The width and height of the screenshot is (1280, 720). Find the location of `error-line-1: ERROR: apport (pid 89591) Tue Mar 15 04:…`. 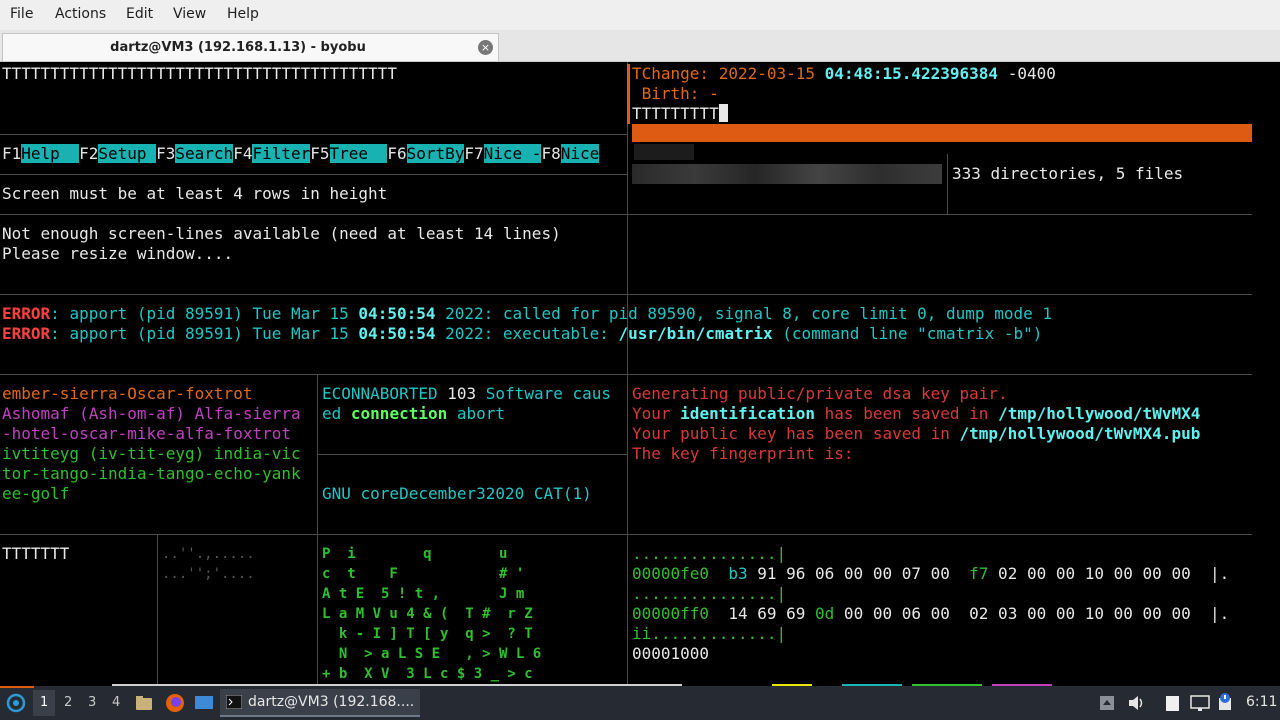

error-line-1: ERROR: apport (pid 89591) Tue Mar 15 04:… is located at coordinates (527, 313).